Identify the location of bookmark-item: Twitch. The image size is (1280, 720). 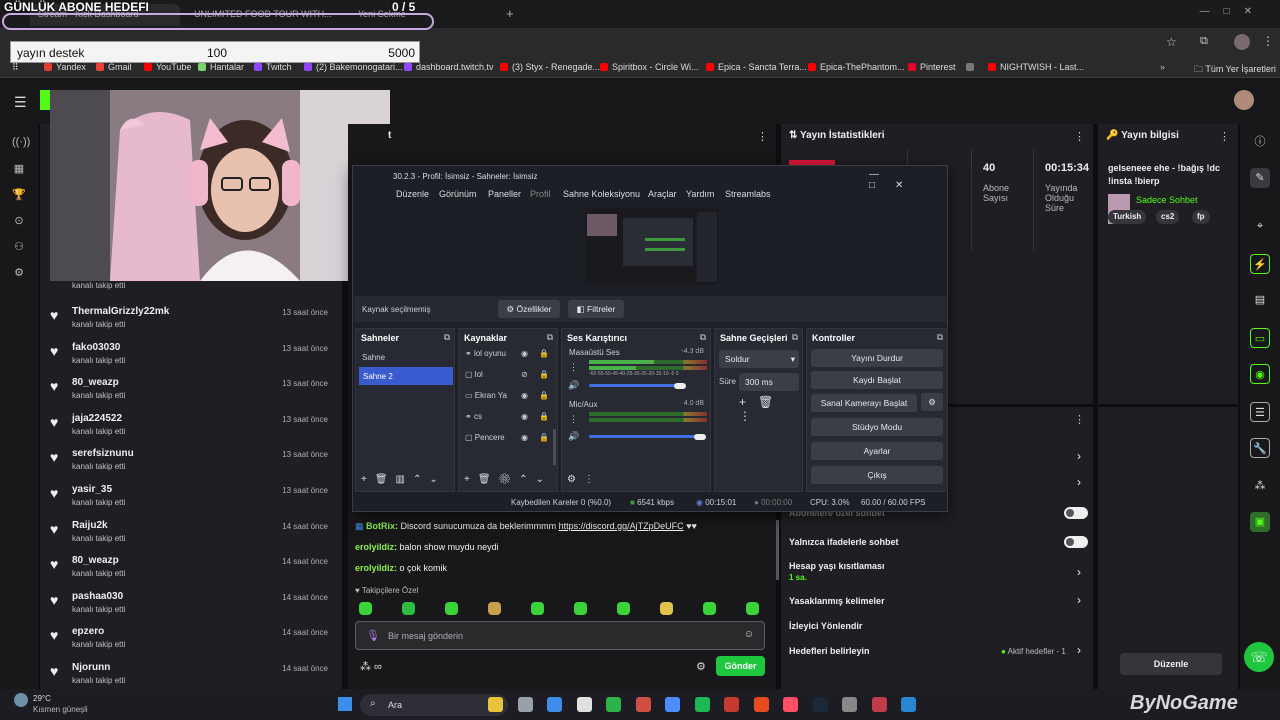
(273, 67).